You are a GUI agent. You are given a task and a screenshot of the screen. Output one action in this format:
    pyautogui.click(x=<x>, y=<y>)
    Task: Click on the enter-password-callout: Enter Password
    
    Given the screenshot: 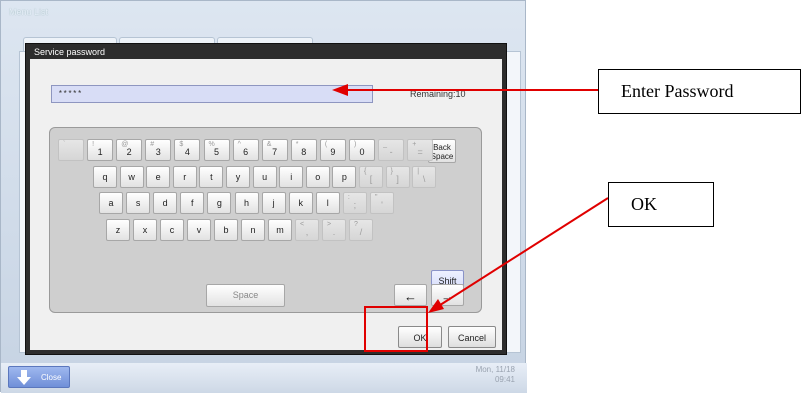 What is the action you would take?
    pyautogui.click(x=699, y=91)
    